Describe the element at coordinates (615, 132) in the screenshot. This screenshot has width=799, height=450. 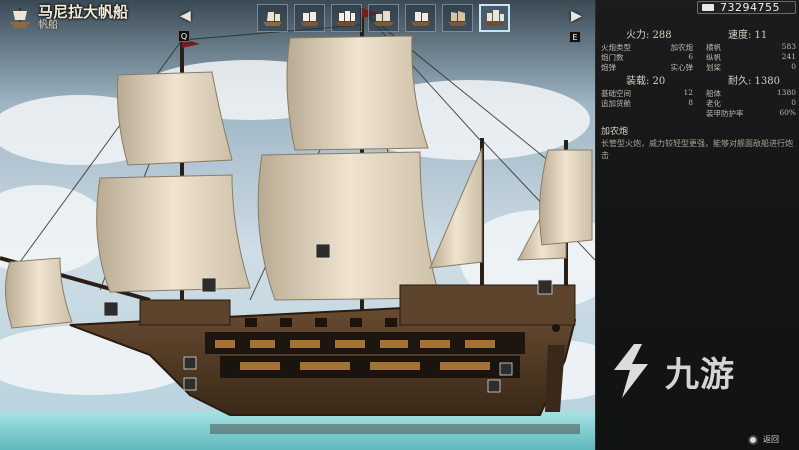
I see `description-title: 加农炮` at that location.